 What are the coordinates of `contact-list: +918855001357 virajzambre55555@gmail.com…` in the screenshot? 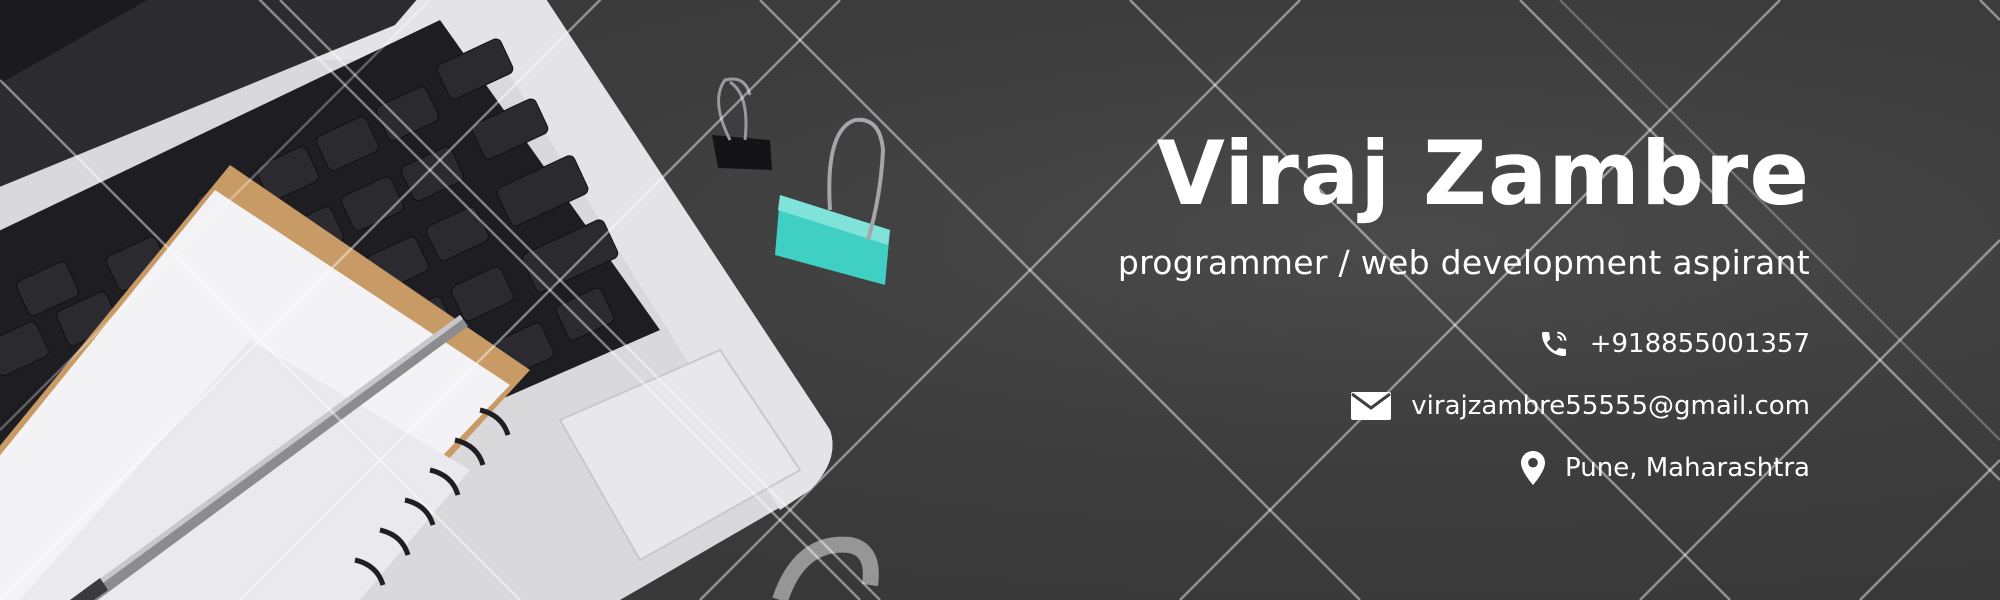 It's located at (1360, 406).